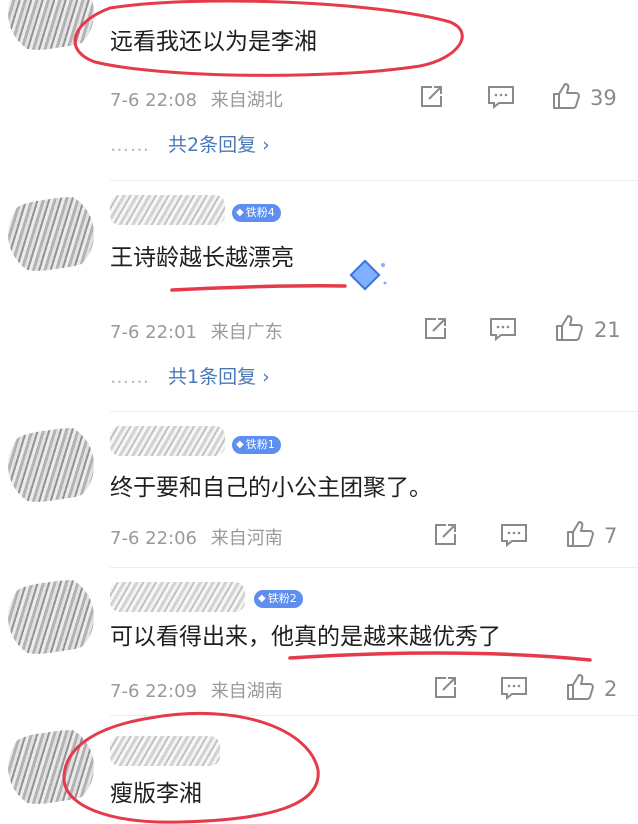 This screenshot has width=638, height=824. Describe the element at coordinates (271, 488) in the screenshot. I see `comment-text: 终于要和自己的小公主团聚了。` at that location.